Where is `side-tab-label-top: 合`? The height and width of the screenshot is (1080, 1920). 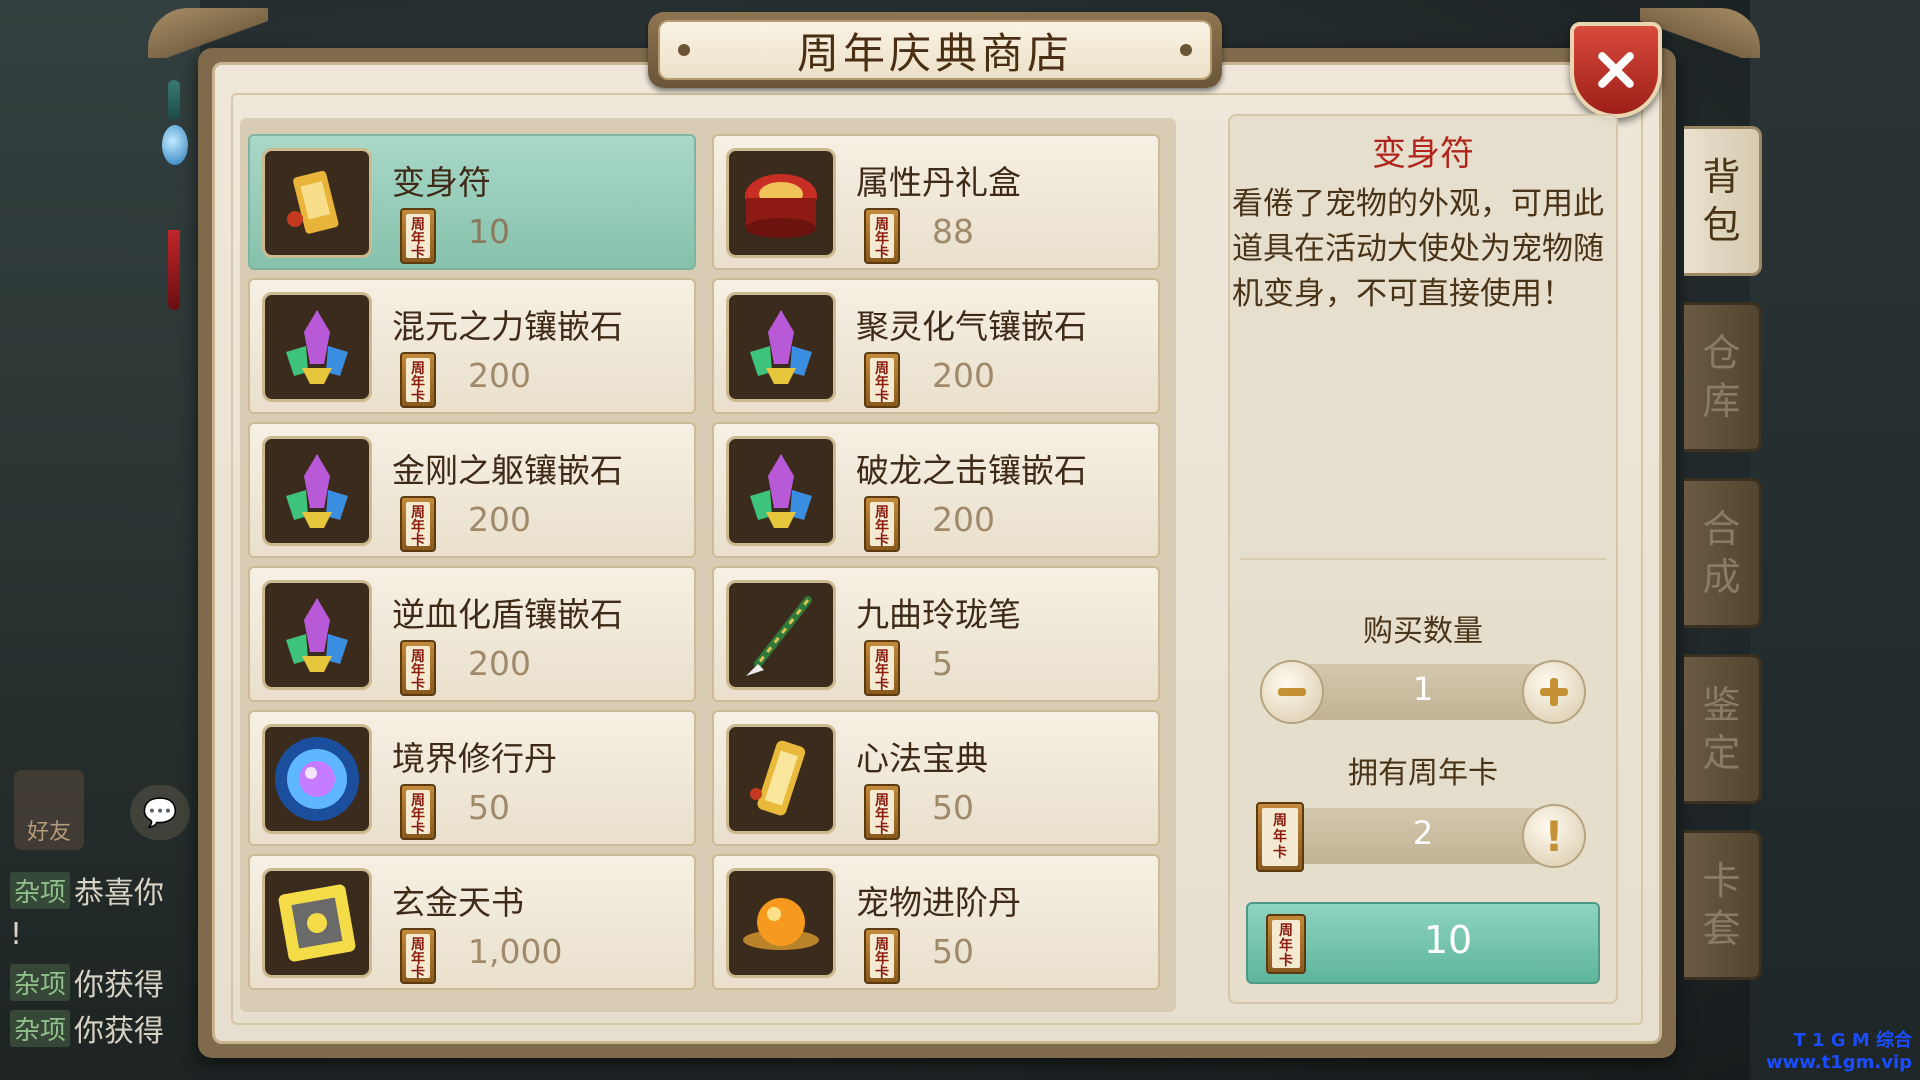 side-tab-label-top: 合 is located at coordinates (1721, 529).